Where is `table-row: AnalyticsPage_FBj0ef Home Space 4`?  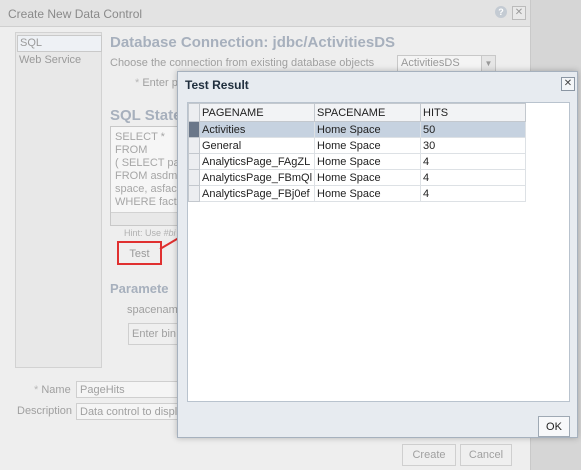
table-row: AnalyticsPage_FBj0ef Home Space 4 is located at coordinates (357, 193).